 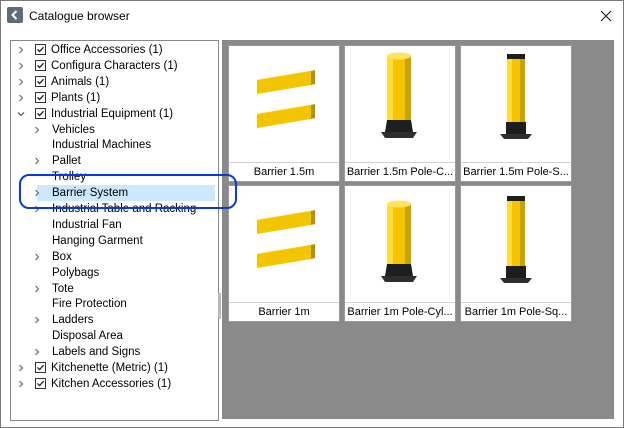 I want to click on tree-item: Disposal Area, so click(x=113, y=336).